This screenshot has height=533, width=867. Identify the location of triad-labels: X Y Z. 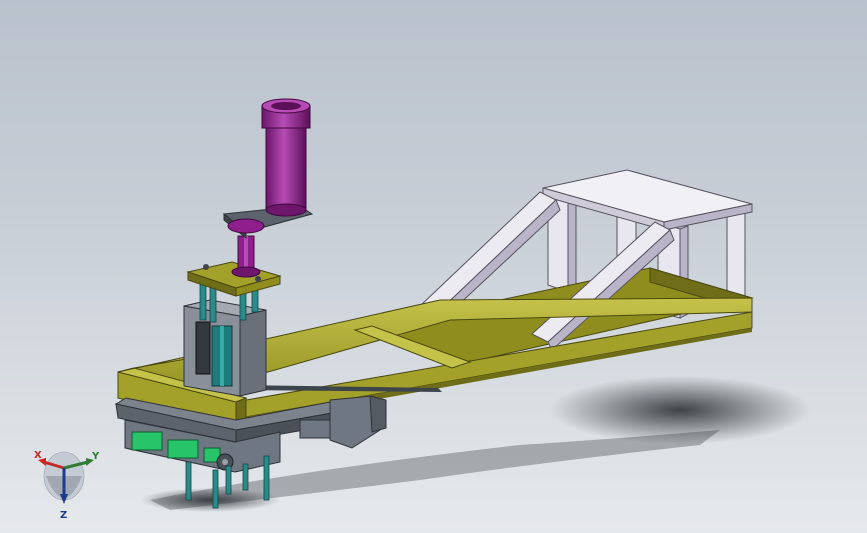
(68, 485).